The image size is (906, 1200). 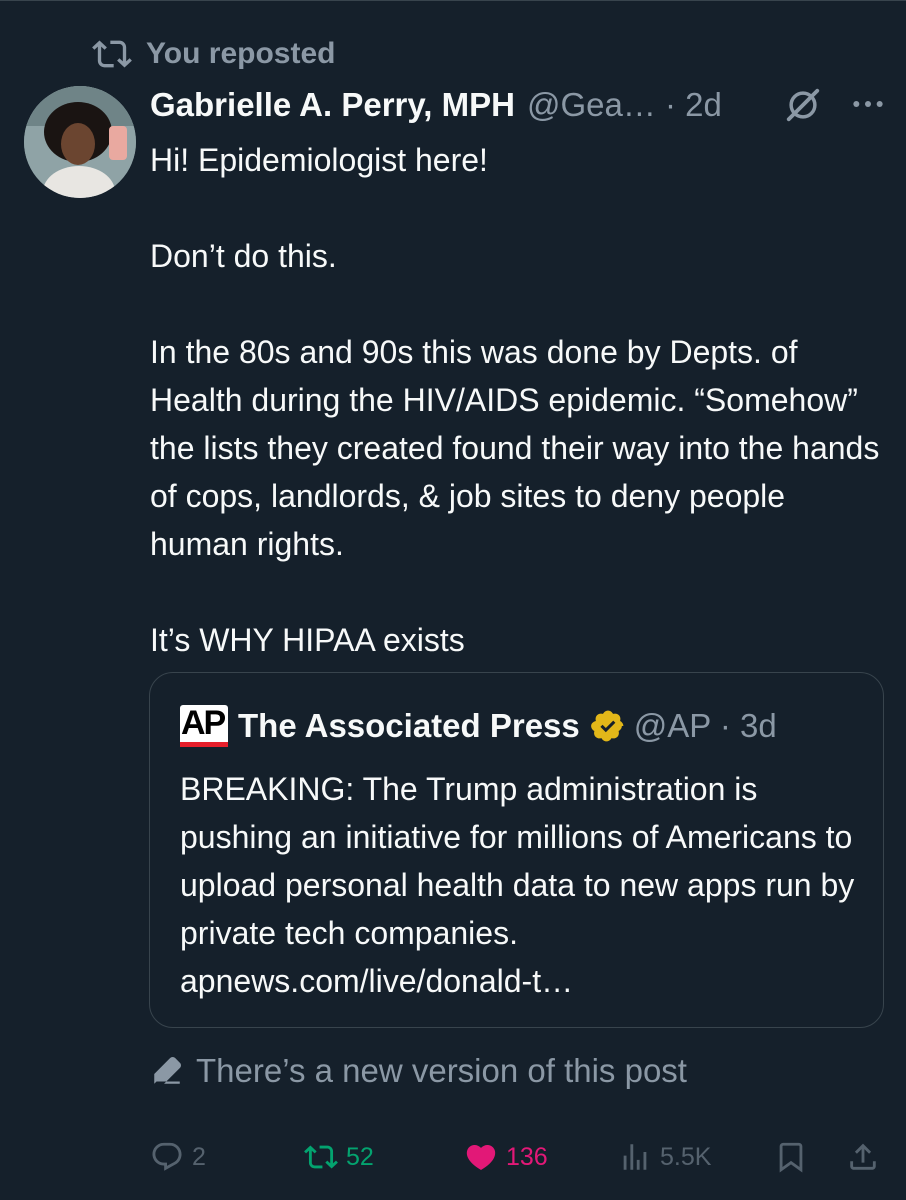 I want to click on quoted-post-header: AP The Associated Press @AP · 3d, so click(x=478, y=726).